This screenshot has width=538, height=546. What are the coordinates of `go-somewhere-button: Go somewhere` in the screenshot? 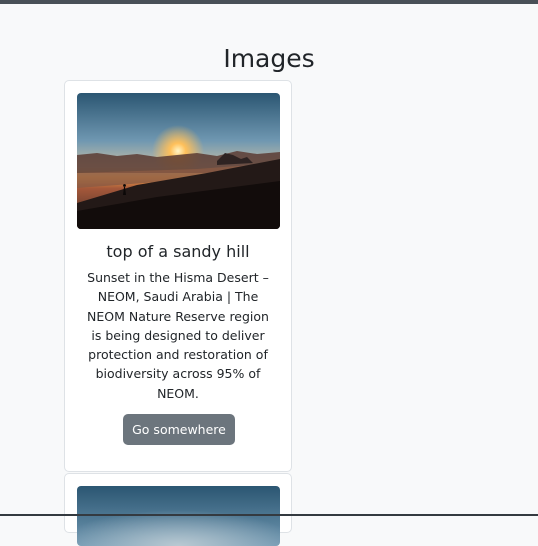 It's located at (179, 429).